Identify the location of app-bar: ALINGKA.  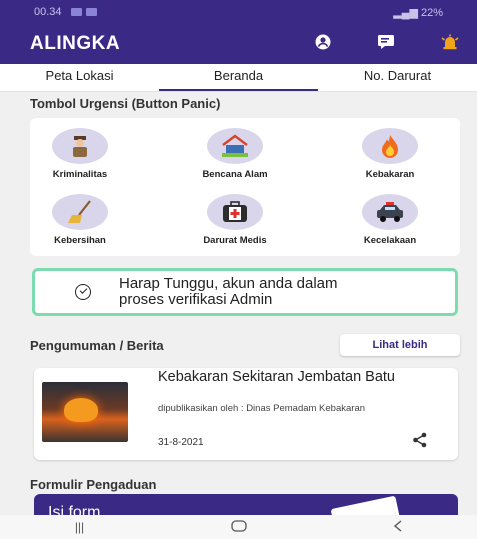
(238, 44).